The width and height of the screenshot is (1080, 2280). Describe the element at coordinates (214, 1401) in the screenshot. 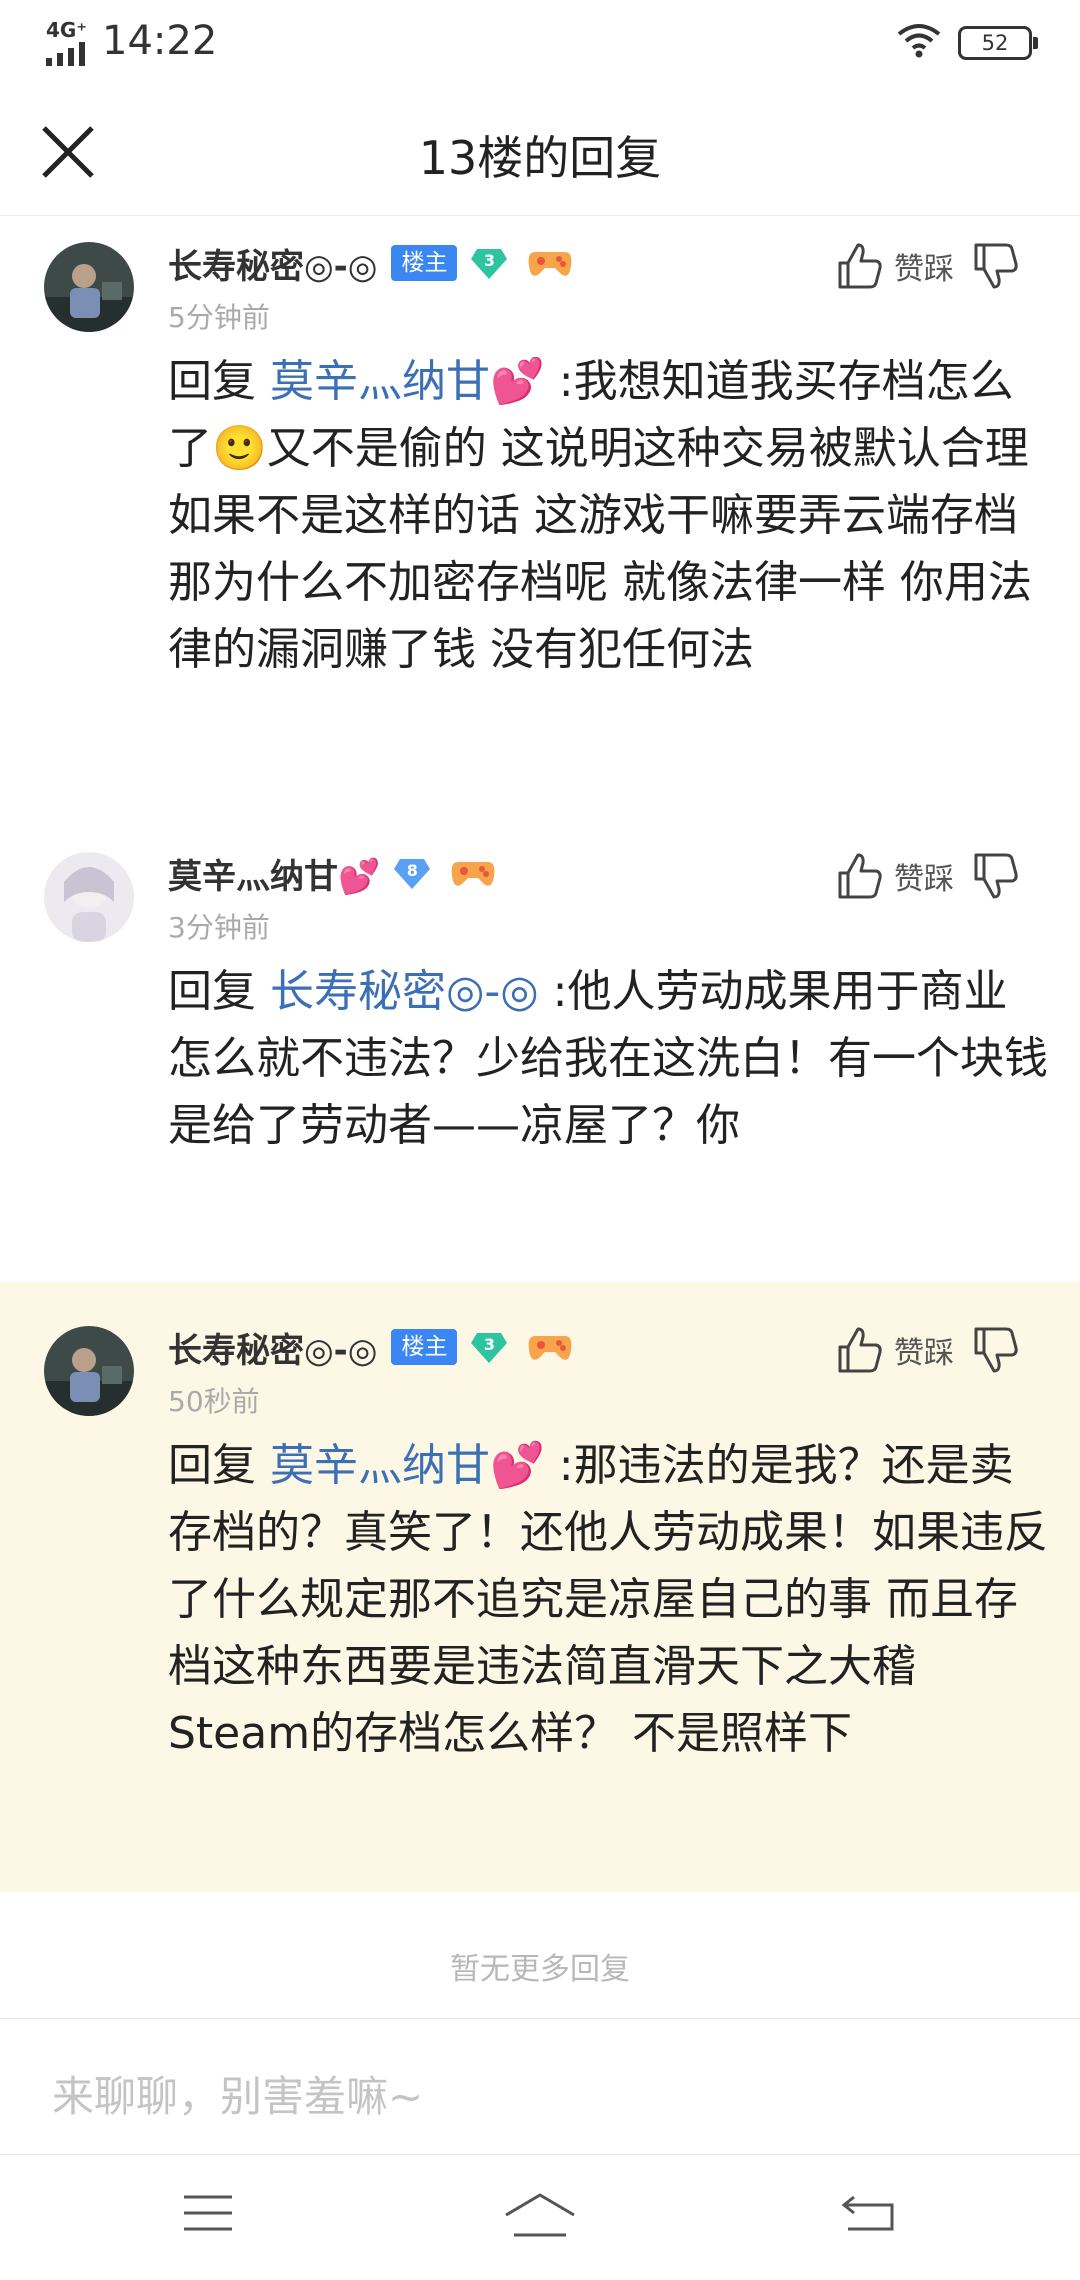

I see `timestamp: 50秒前` at that location.